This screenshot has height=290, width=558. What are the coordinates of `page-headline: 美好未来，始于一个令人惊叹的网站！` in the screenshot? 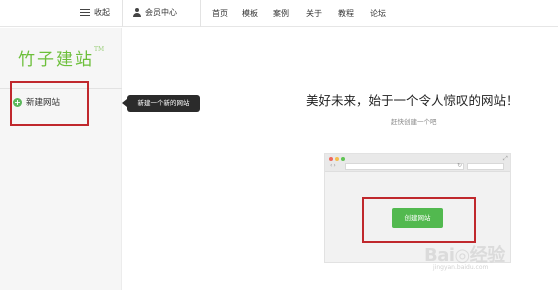 It's located at (412, 100).